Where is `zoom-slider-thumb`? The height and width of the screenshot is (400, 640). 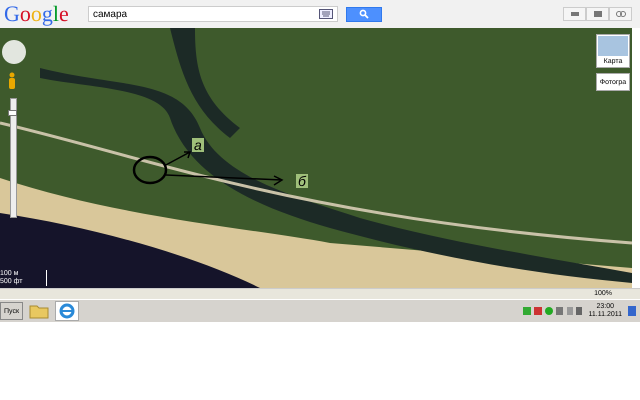 zoom-slider-thumb is located at coordinates (12, 113).